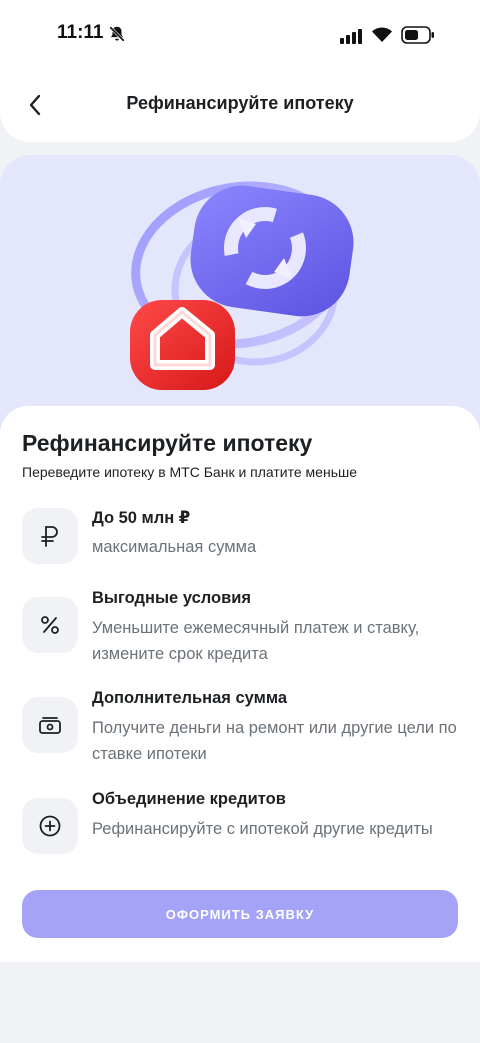 The height and width of the screenshot is (1043, 480). I want to click on page-title: Рефинансируйте ипотеку, so click(167, 443).